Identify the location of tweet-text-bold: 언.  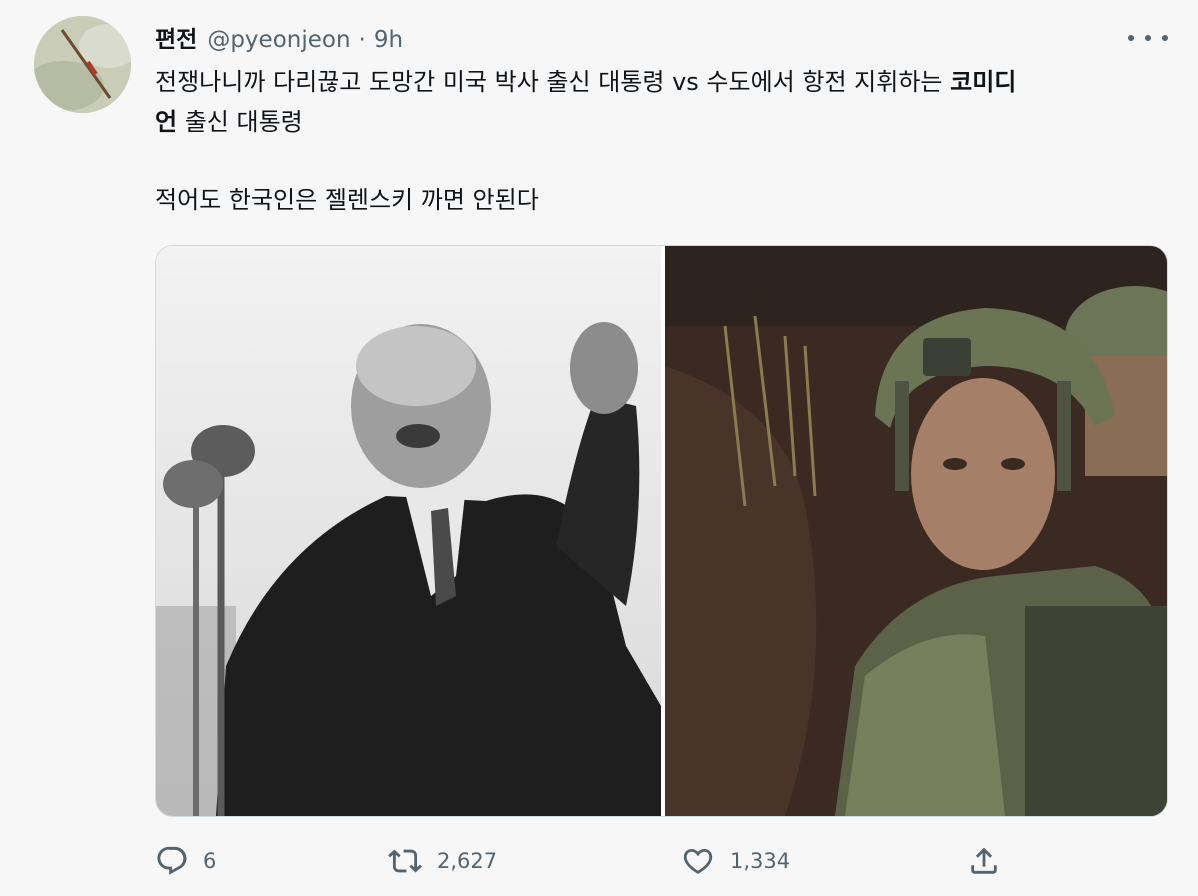
(166, 122).